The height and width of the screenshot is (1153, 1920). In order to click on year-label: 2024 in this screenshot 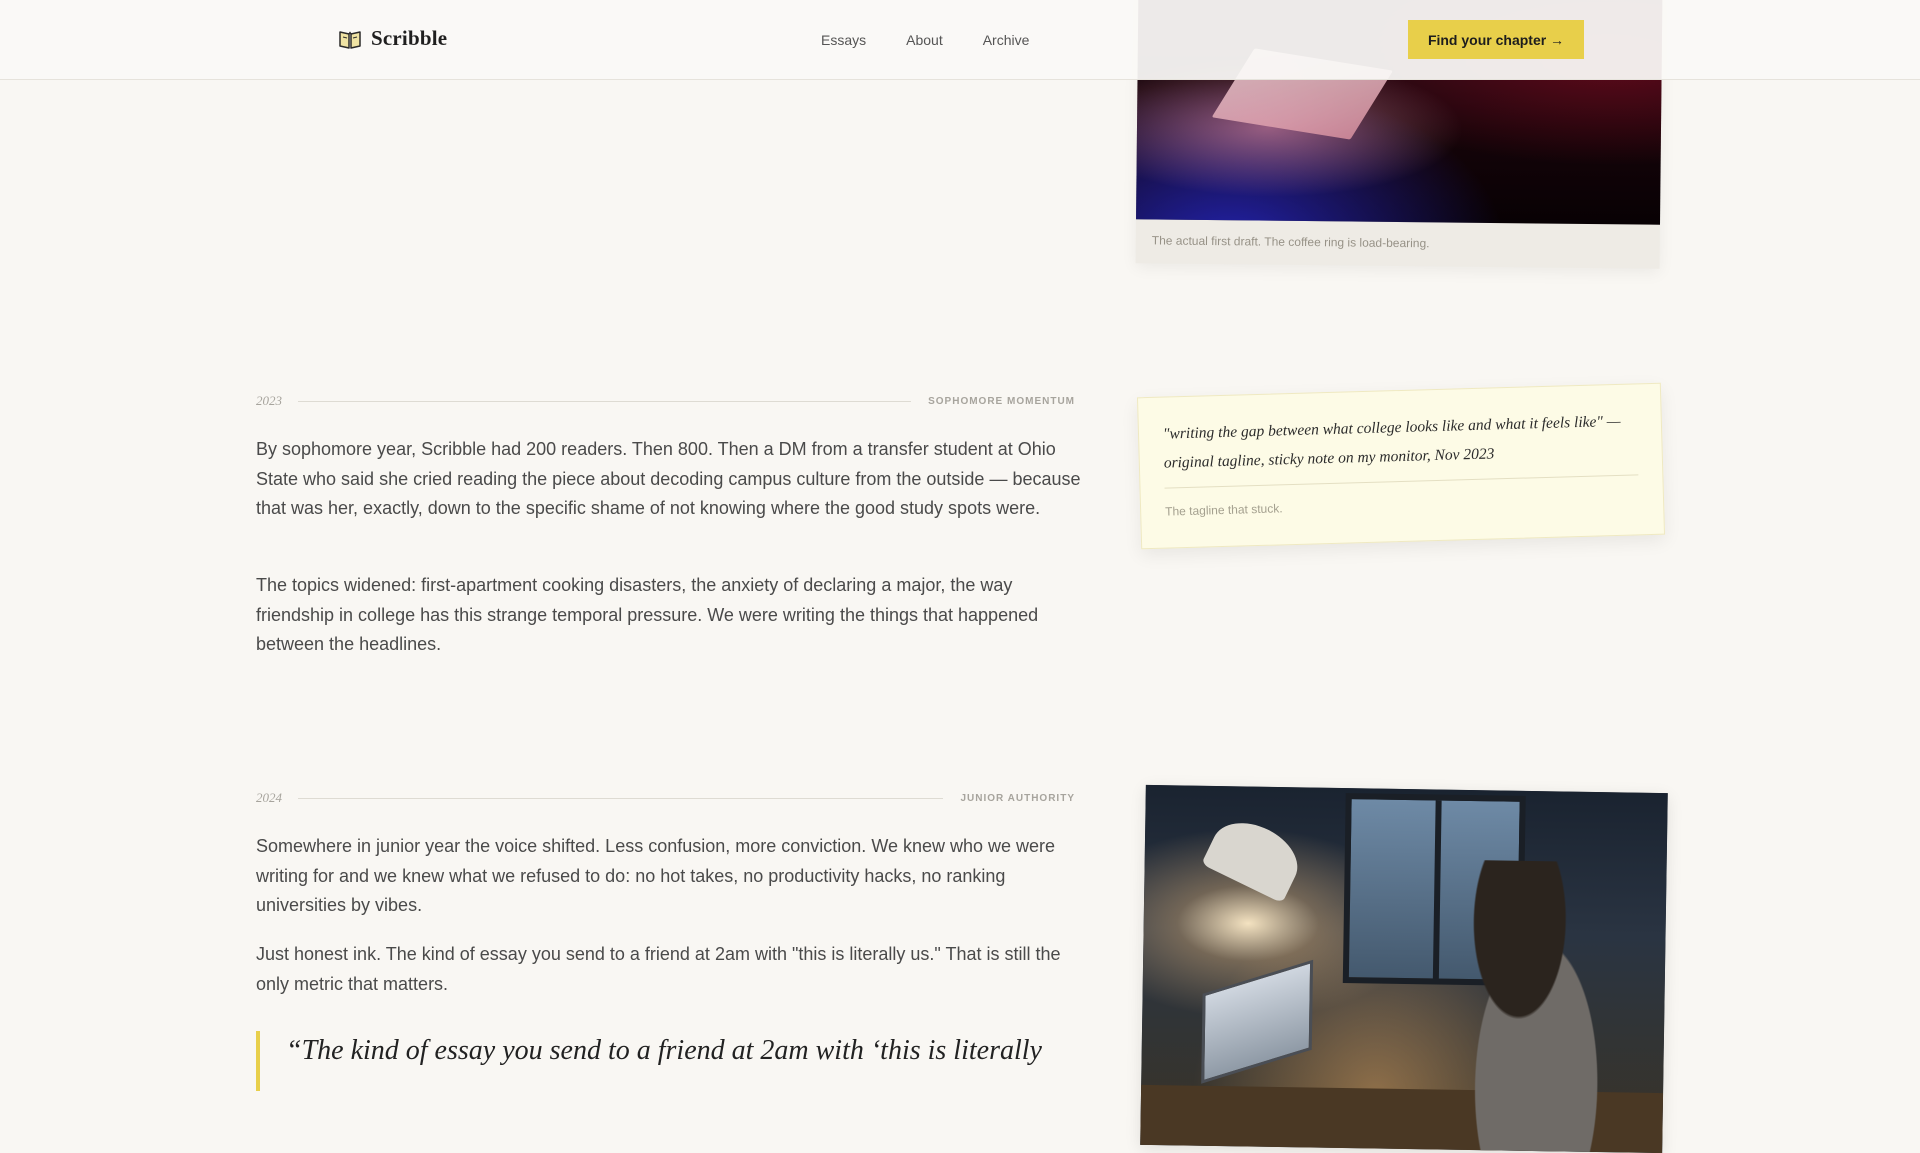, I will do `click(269, 797)`.